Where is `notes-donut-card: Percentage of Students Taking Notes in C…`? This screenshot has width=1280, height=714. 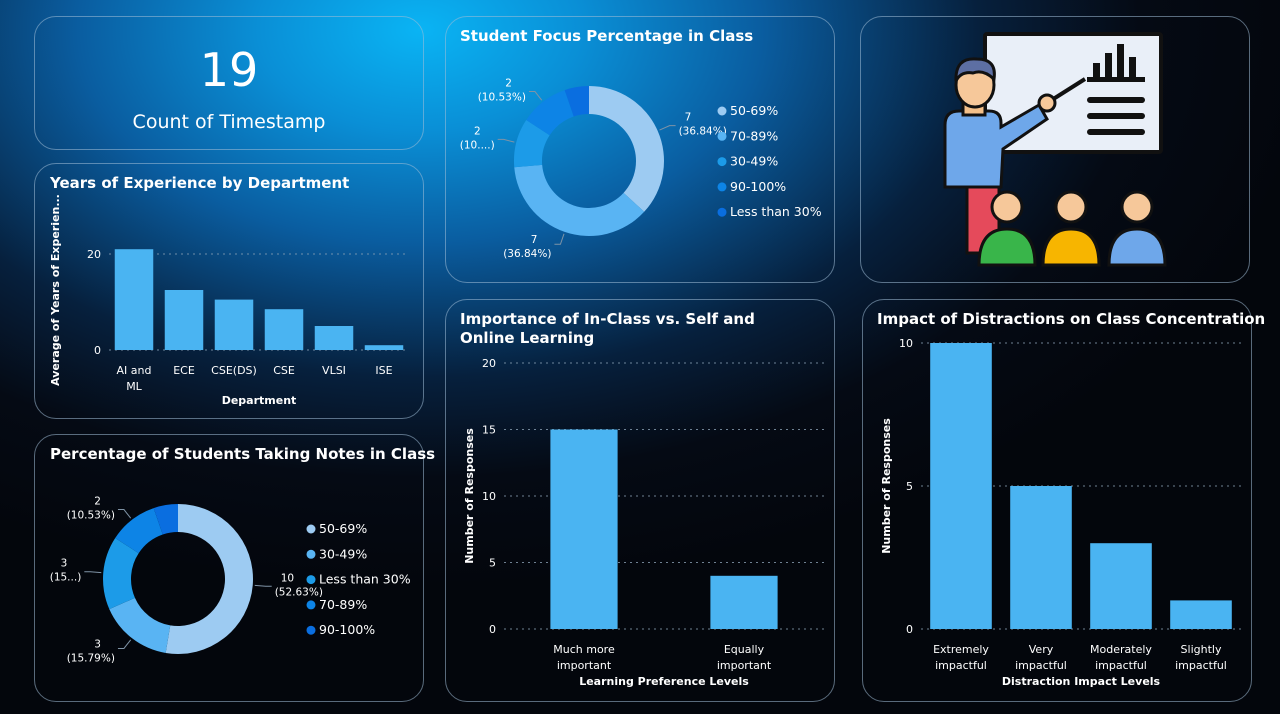
notes-donut-card: Percentage of Students Taking Notes in C… is located at coordinates (234, 568).